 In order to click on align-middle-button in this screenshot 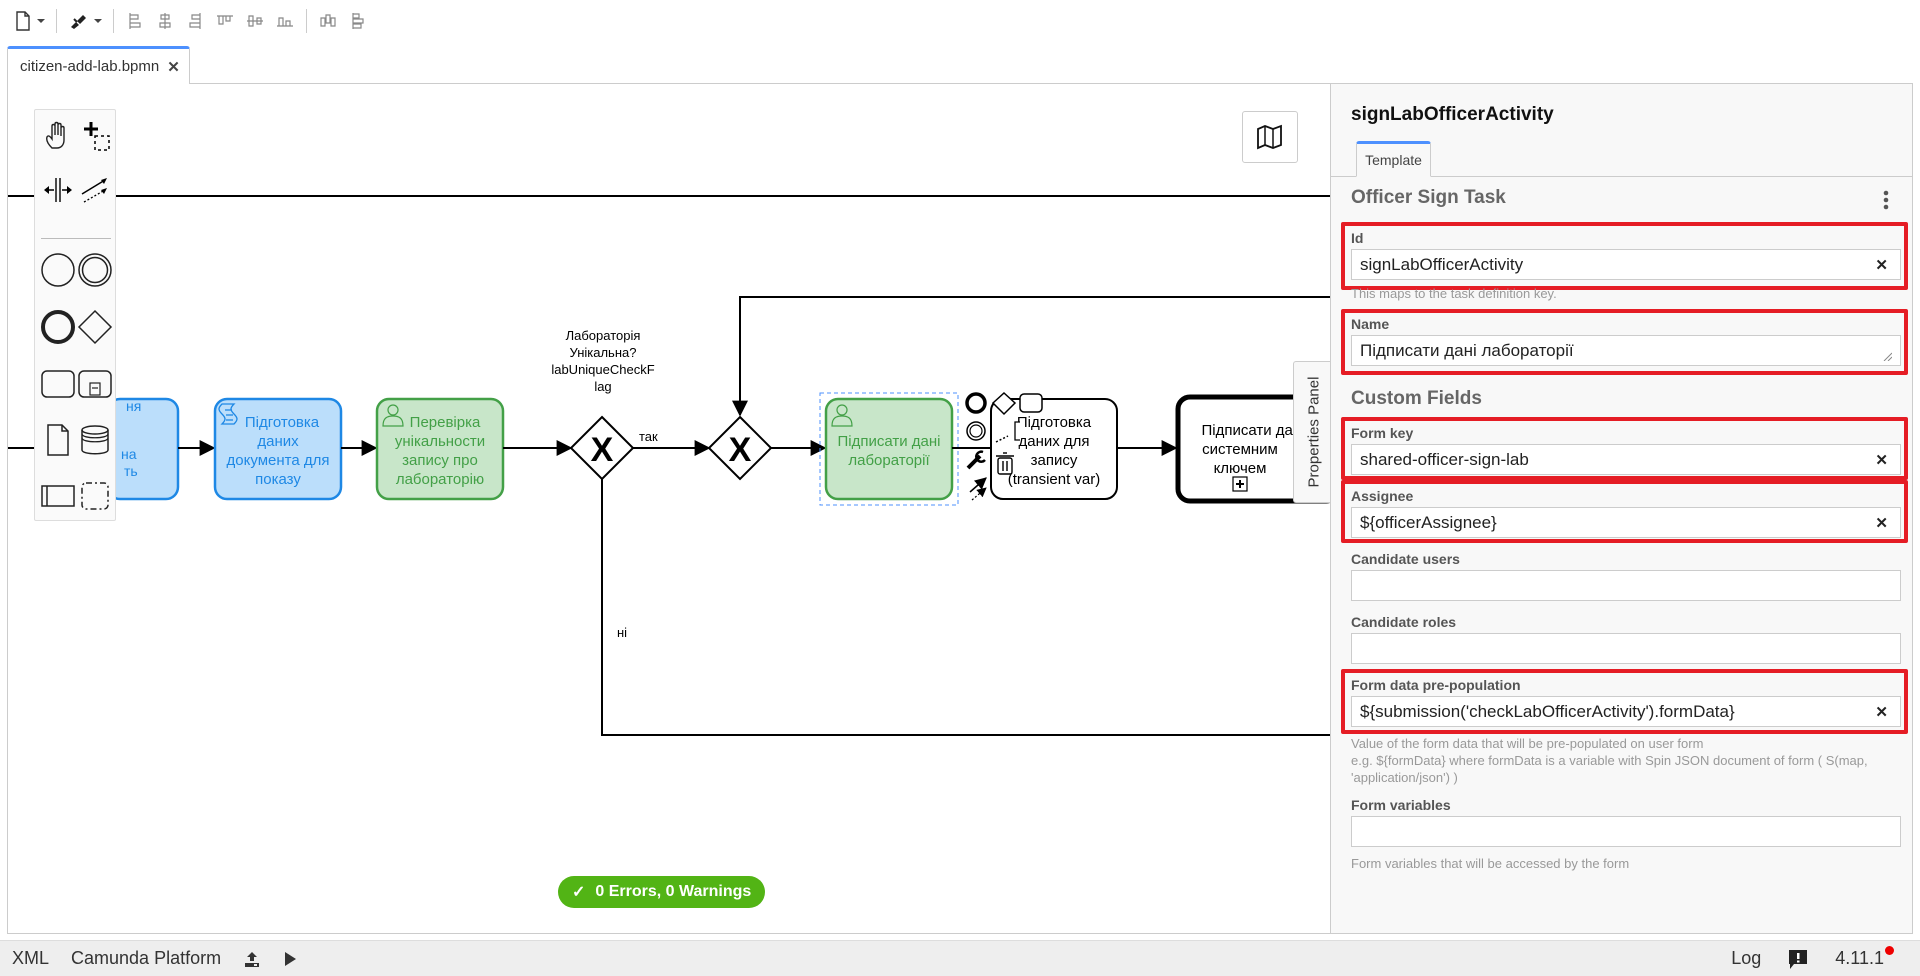, I will do `click(255, 21)`.